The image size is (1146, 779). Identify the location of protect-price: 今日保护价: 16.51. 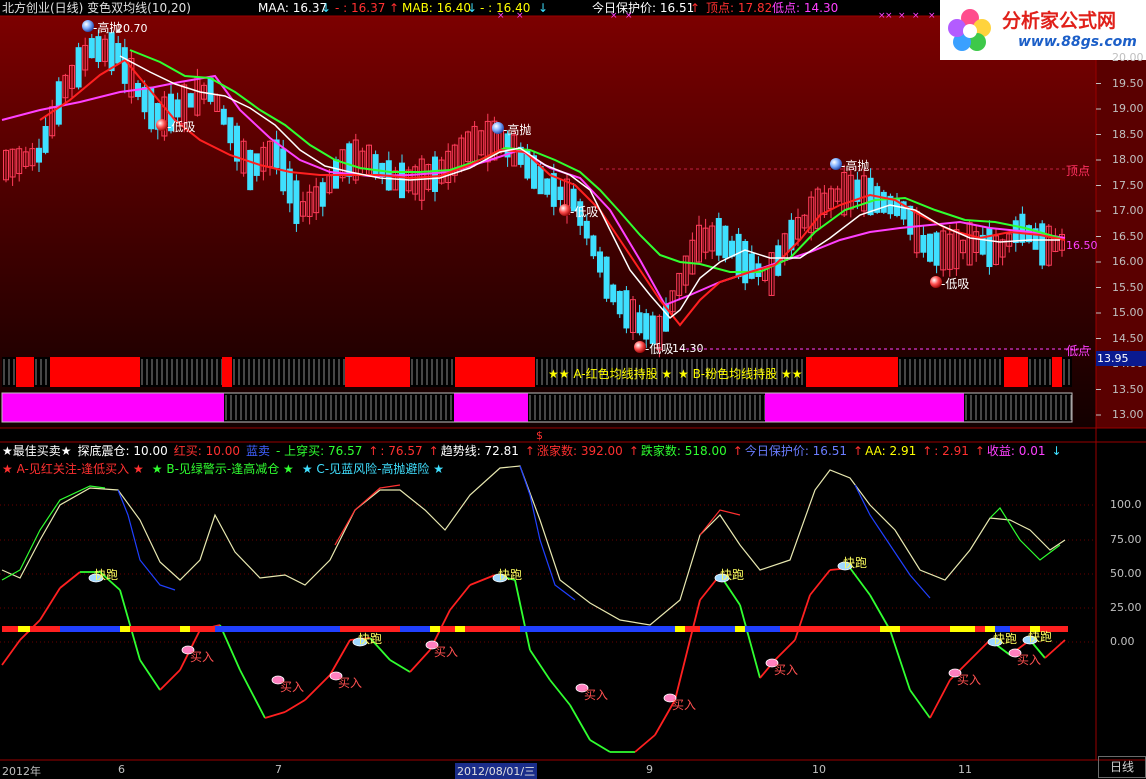
(643, 8).